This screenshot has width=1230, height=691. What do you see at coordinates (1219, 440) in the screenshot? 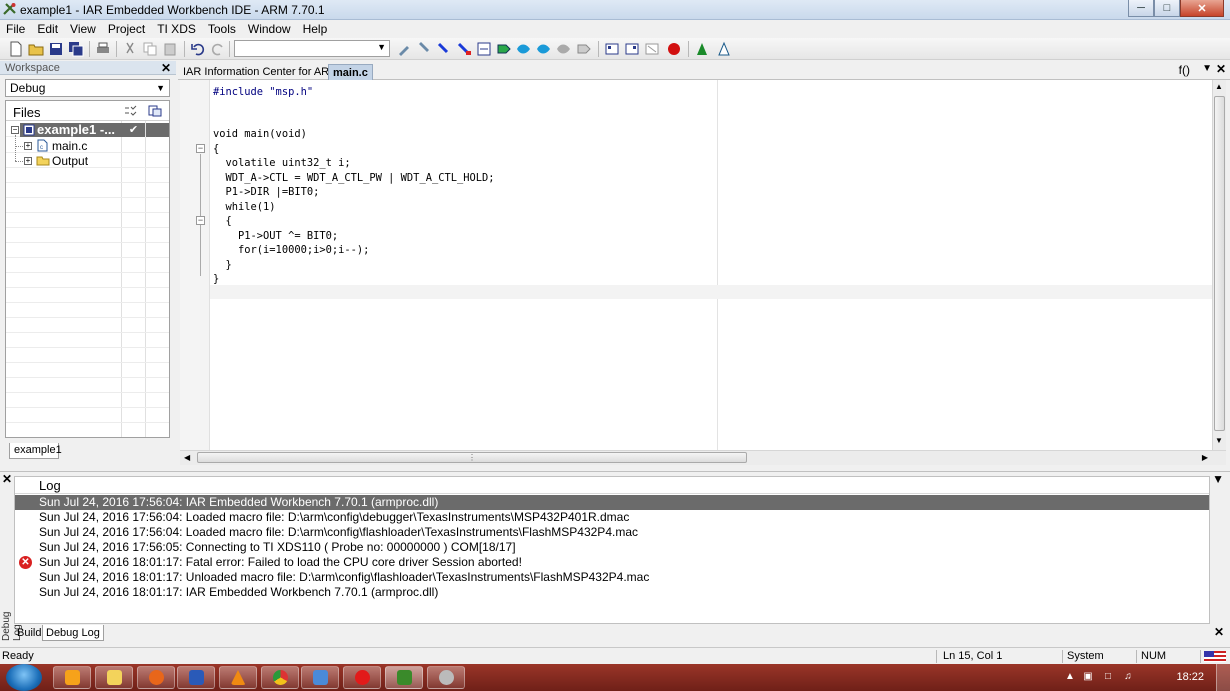
I see `scroll-down-icon: ▼` at bounding box center [1219, 440].